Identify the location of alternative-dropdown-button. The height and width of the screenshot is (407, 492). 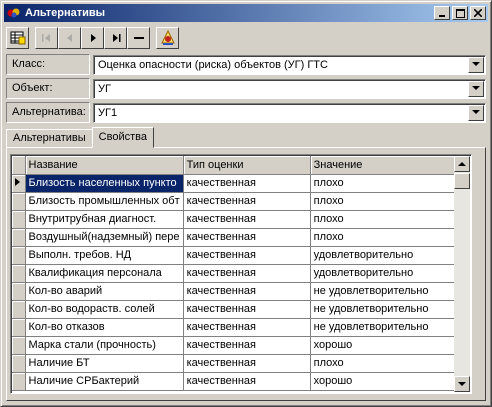
(476, 112).